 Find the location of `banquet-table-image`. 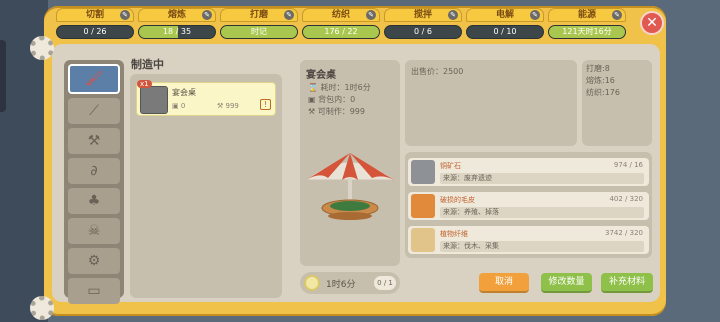

banquet-table-image is located at coordinates (350, 186).